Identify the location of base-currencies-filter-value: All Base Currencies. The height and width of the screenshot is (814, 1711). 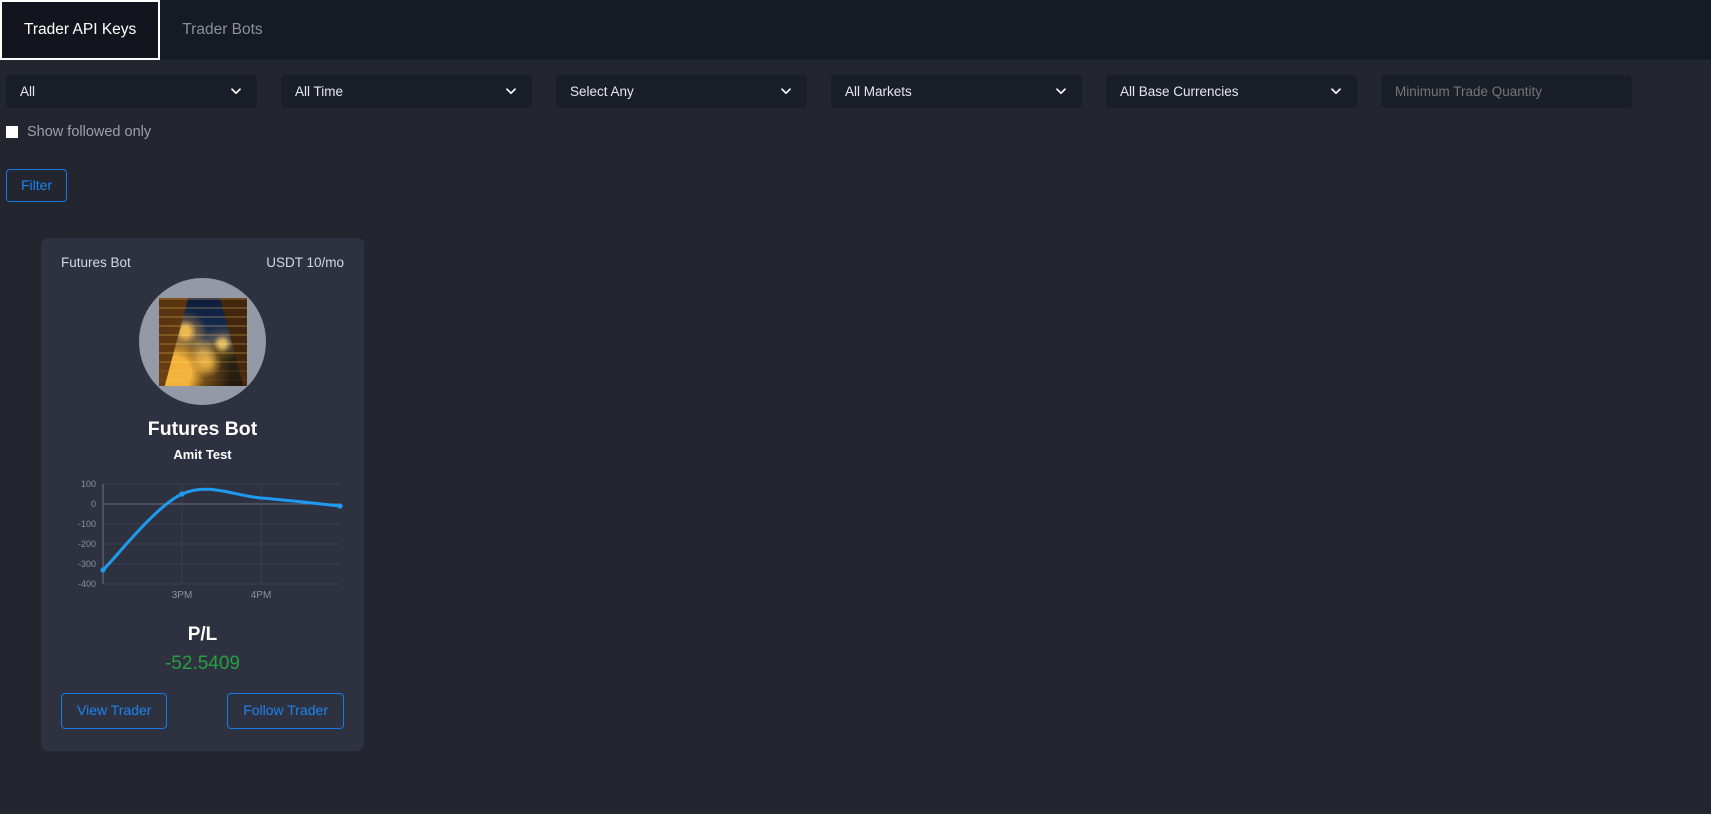
(1179, 91).